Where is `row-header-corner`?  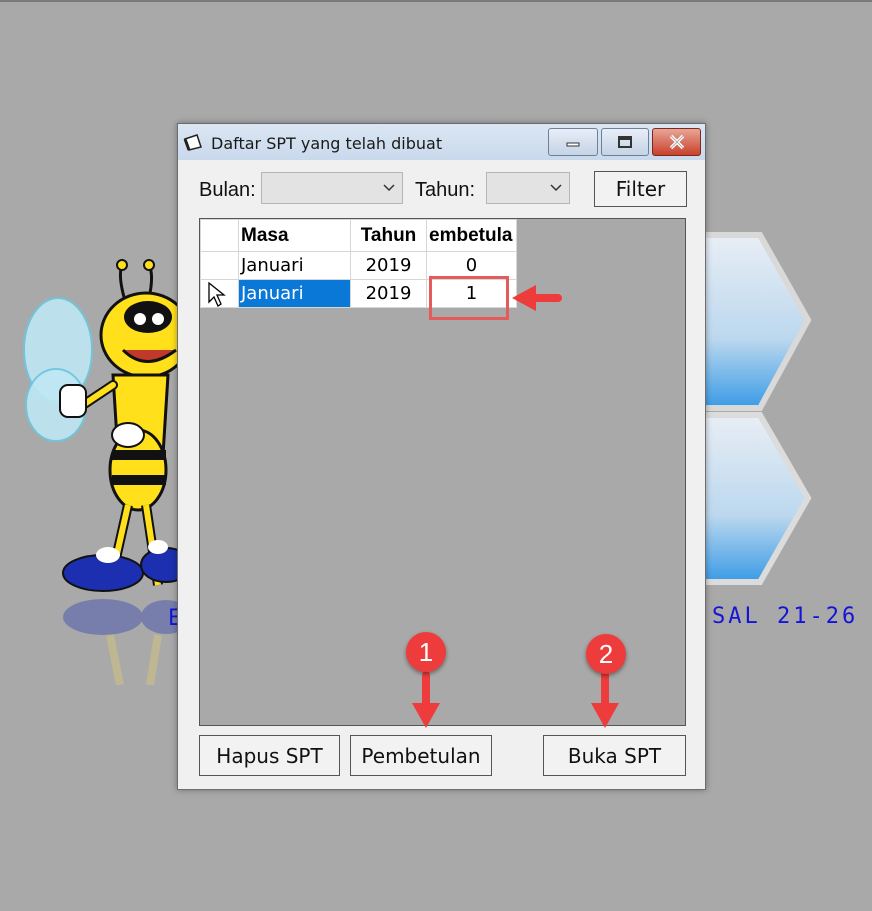
row-header-corner is located at coordinates (219, 235).